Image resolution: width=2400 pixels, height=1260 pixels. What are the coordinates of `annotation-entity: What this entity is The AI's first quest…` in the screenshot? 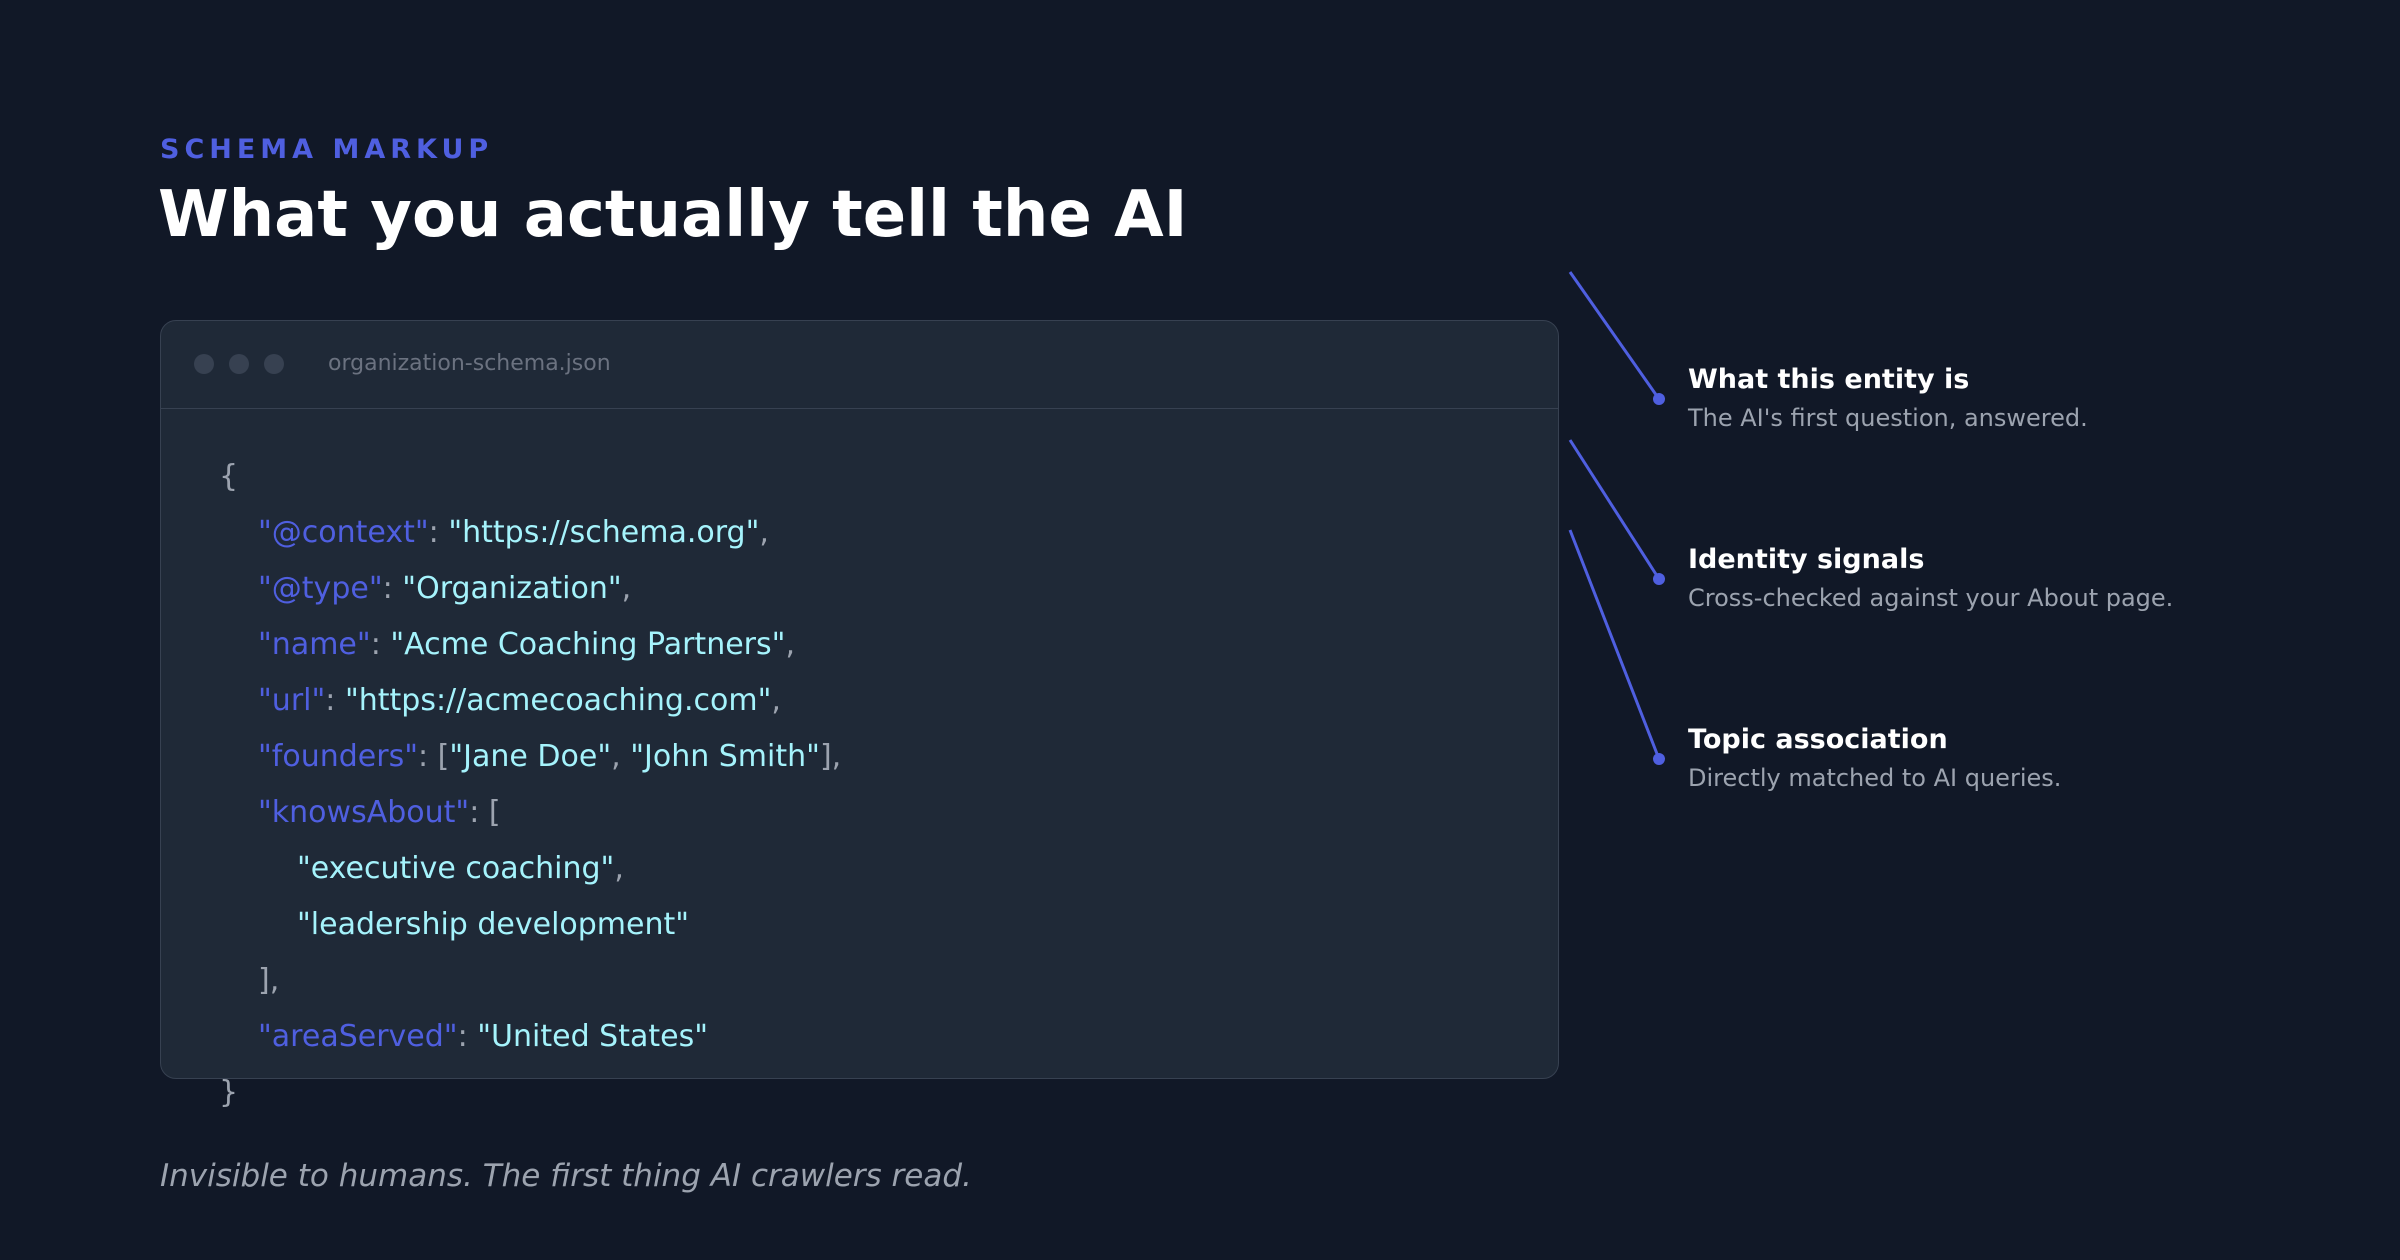 It's located at (1888, 400).